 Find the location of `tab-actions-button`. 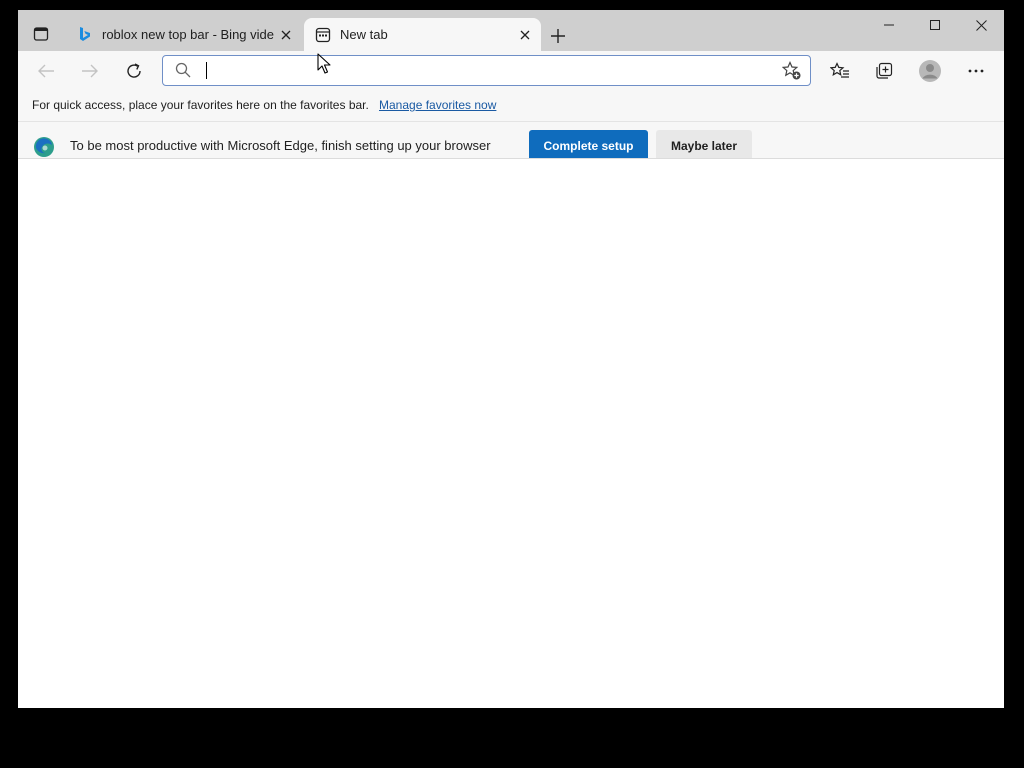

tab-actions-button is located at coordinates (41, 34).